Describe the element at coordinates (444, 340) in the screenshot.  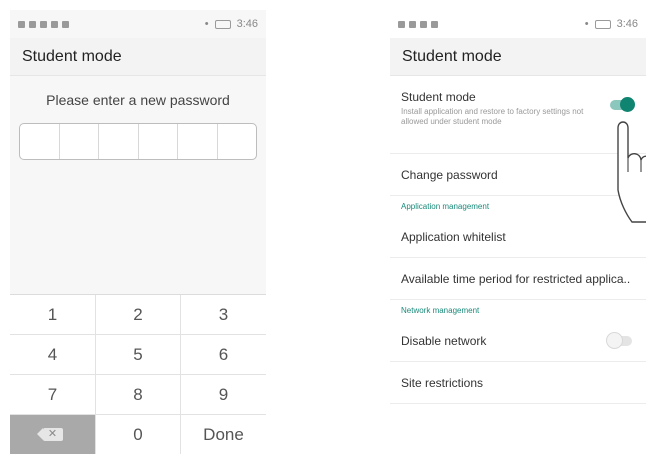
I see `disable-network-label: Disable network` at that location.